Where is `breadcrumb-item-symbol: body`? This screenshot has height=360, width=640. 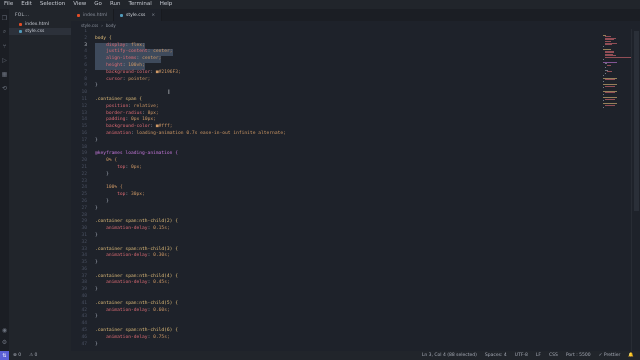
breadcrumb-item-symbol: body is located at coordinates (111, 25).